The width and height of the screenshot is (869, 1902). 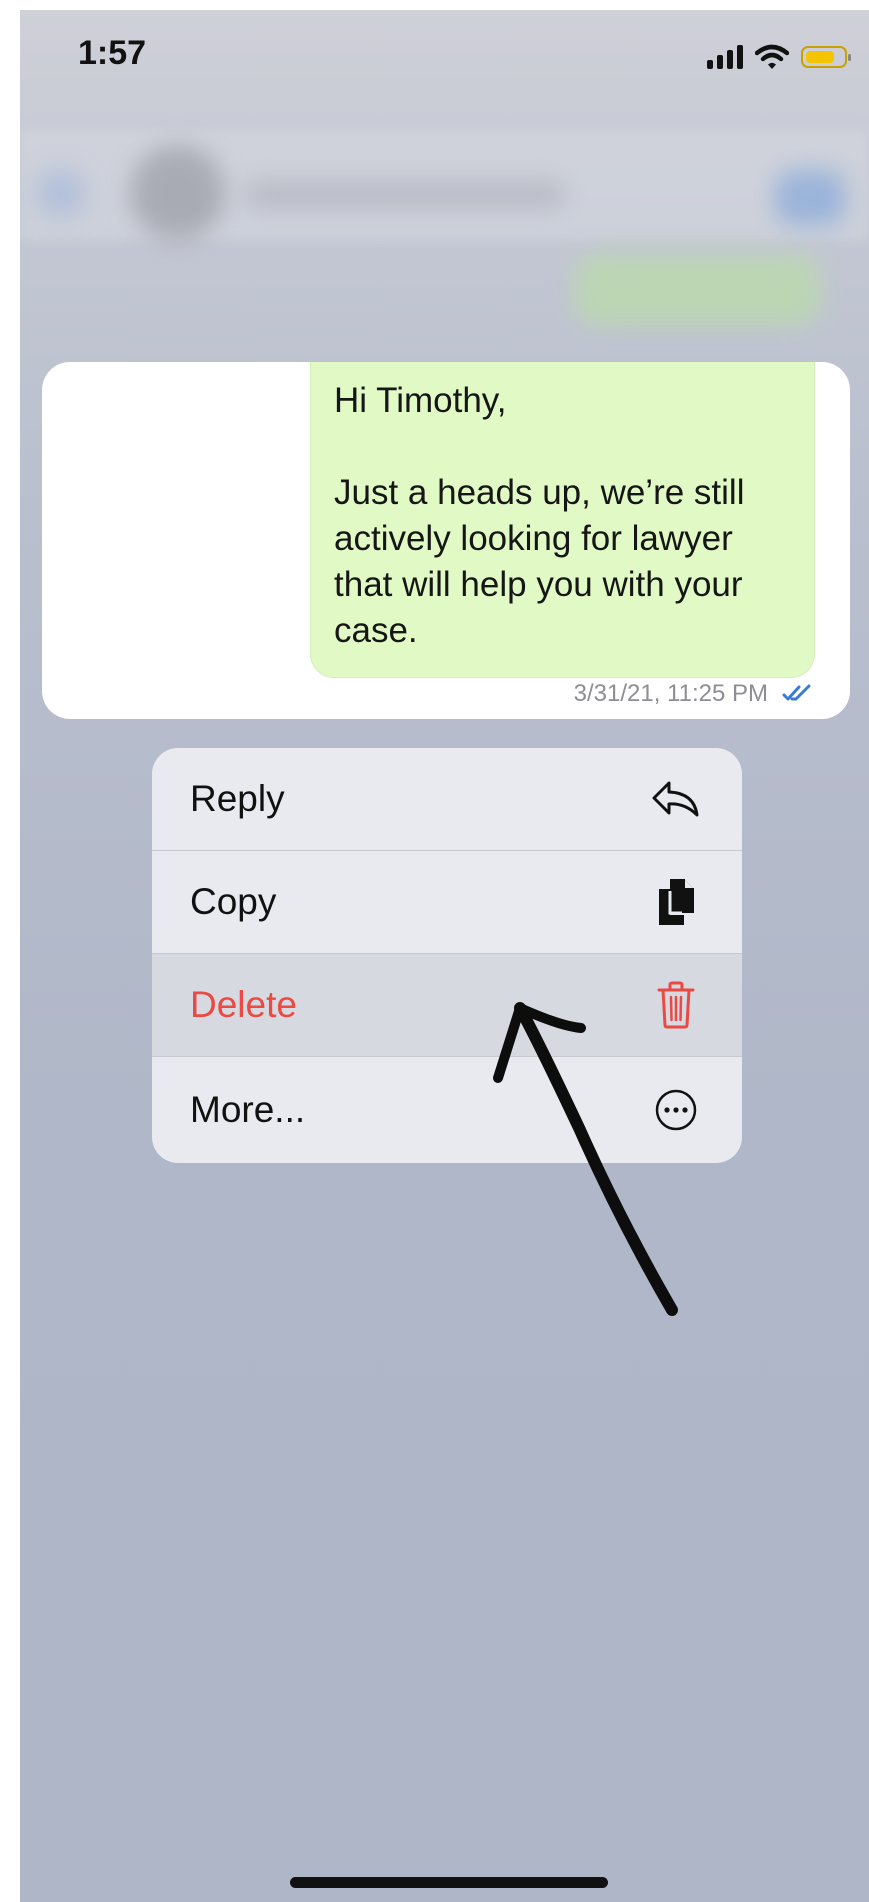 What do you see at coordinates (449, 1882) in the screenshot?
I see `home-indicator` at bounding box center [449, 1882].